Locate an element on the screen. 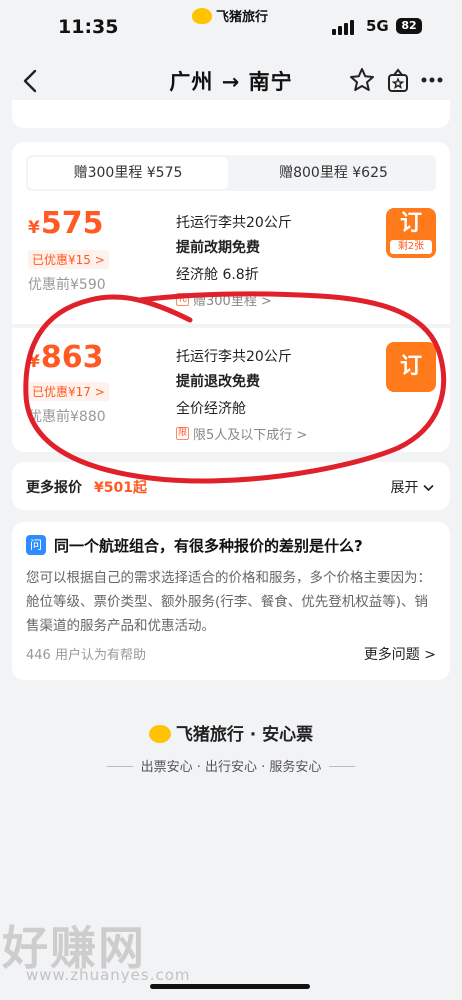 Image resolution: width=462 pixels, height=1000 pixels. original-price: 优惠前¥590 is located at coordinates (67, 285).